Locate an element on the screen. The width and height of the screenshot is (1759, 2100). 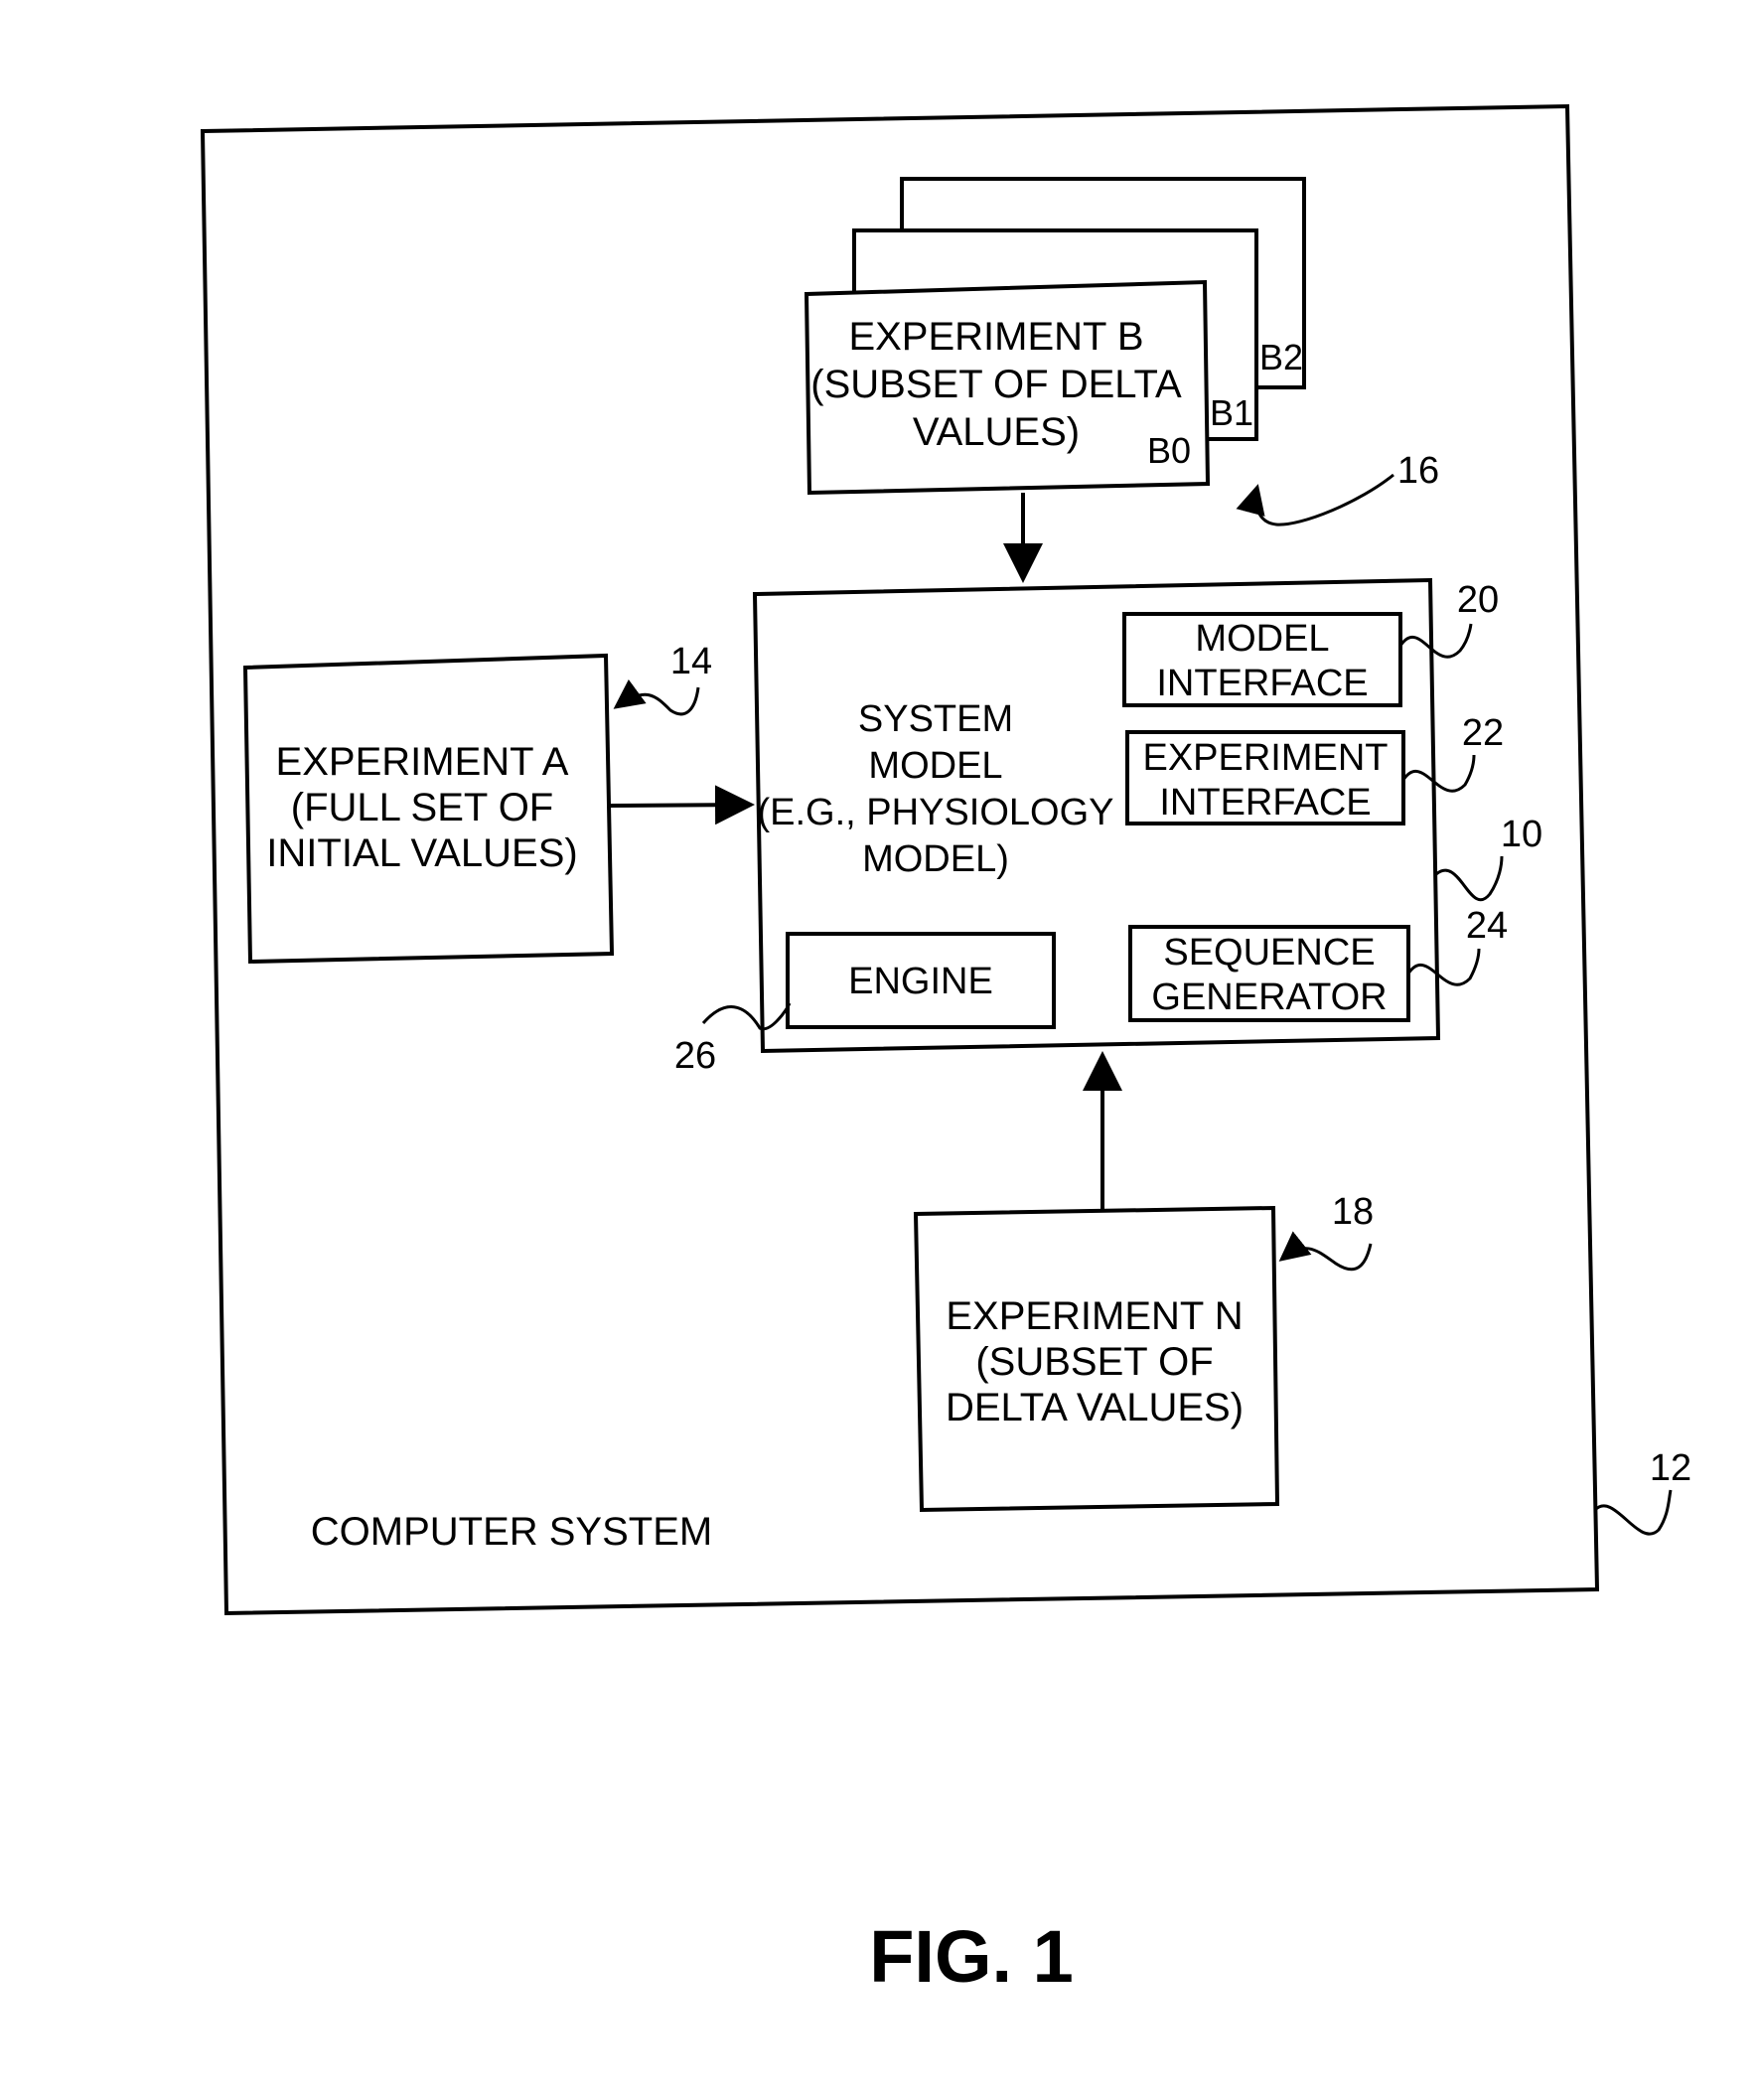
experiment-interface-box: EXPERIMENT INTERFACE is located at coordinates (1265, 777).